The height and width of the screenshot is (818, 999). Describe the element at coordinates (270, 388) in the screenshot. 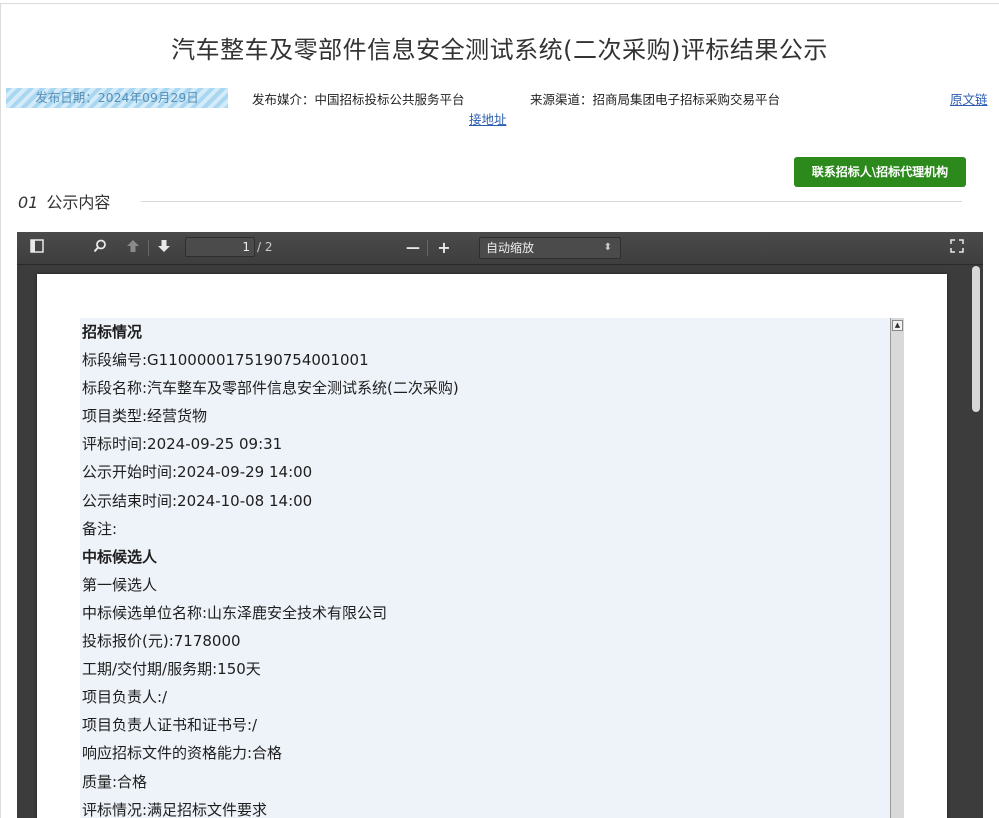

I see `document-line: 标段名称:汽车整车及零部件信息安全测试系统(二次采购)` at that location.